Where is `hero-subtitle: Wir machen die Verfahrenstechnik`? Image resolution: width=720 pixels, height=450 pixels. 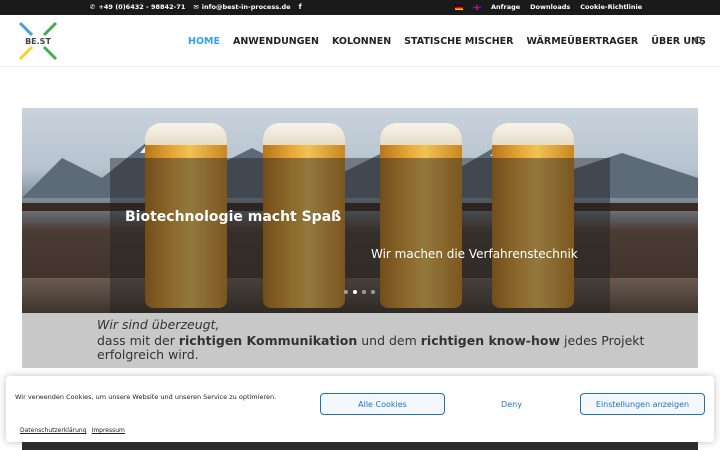
hero-subtitle: Wir machen die Verfahrenstechnik is located at coordinates (474, 254).